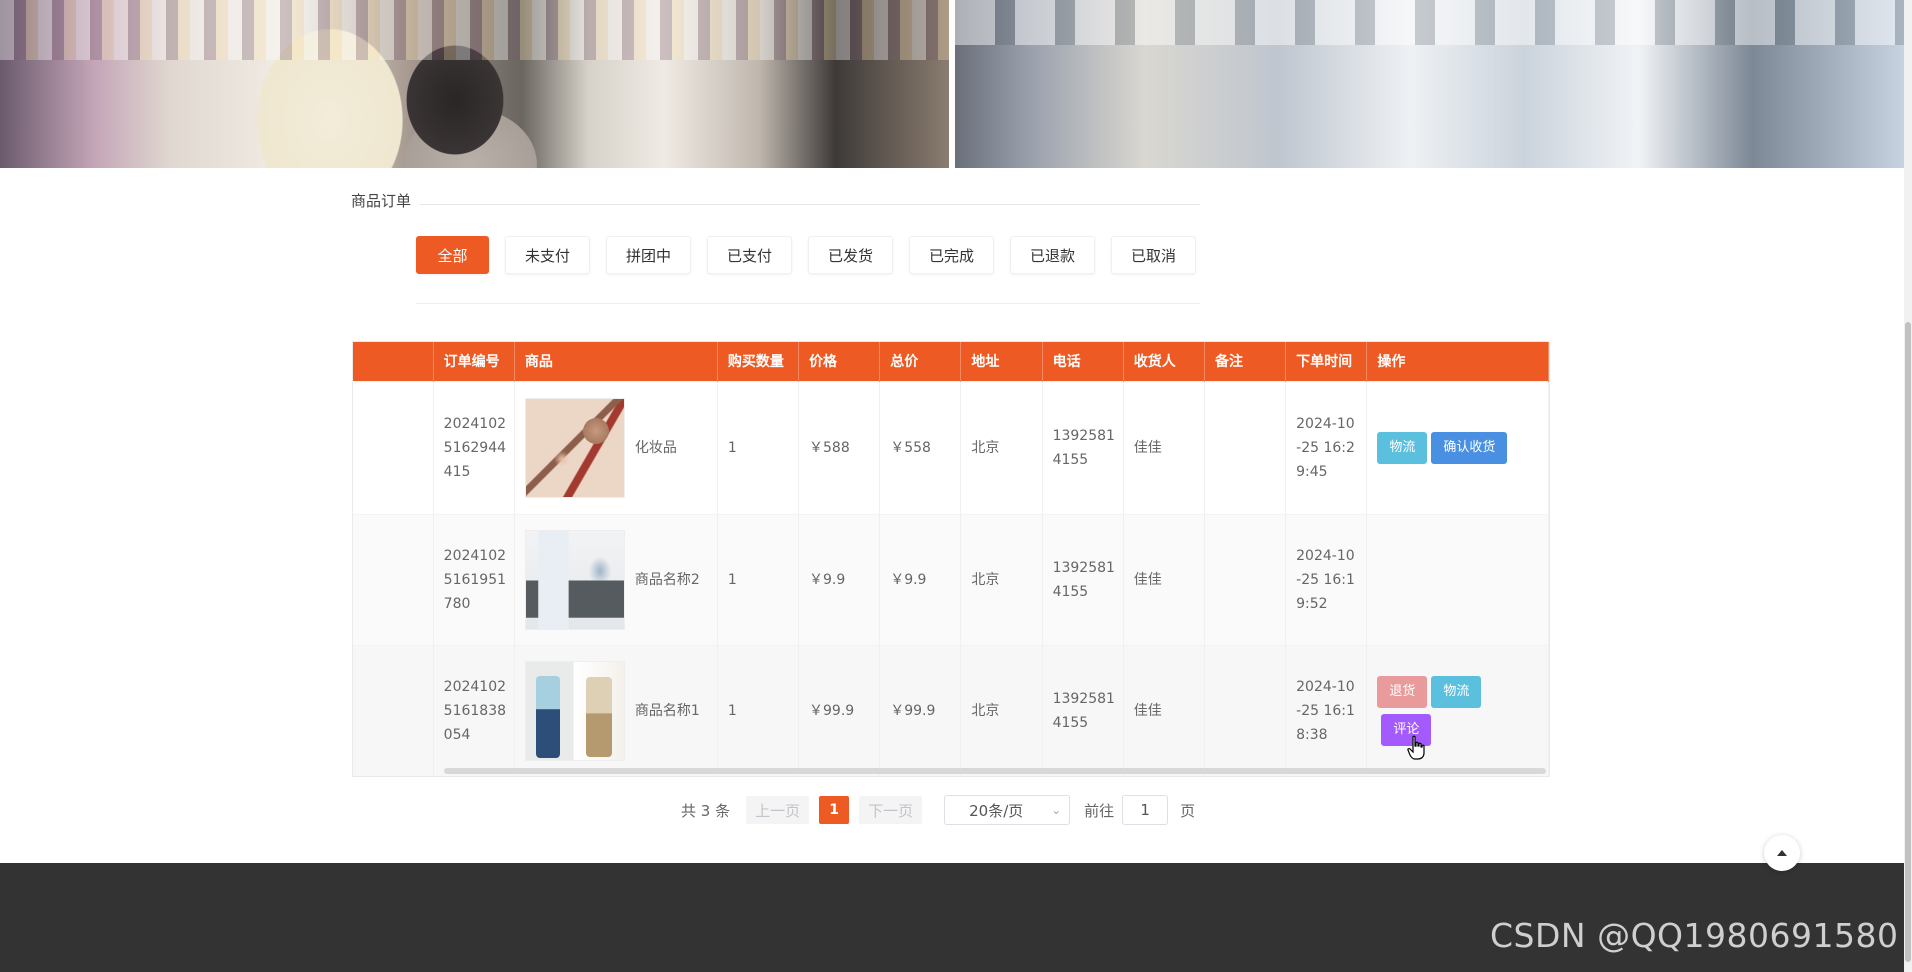 This screenshot has width=1912, height=972. Describe the element at coordinates (938, 810) in the screenshot. I see `pagination: 共 3 条 上一页 1 下一页 20条/页 ⌄ 前往 页` at that location.